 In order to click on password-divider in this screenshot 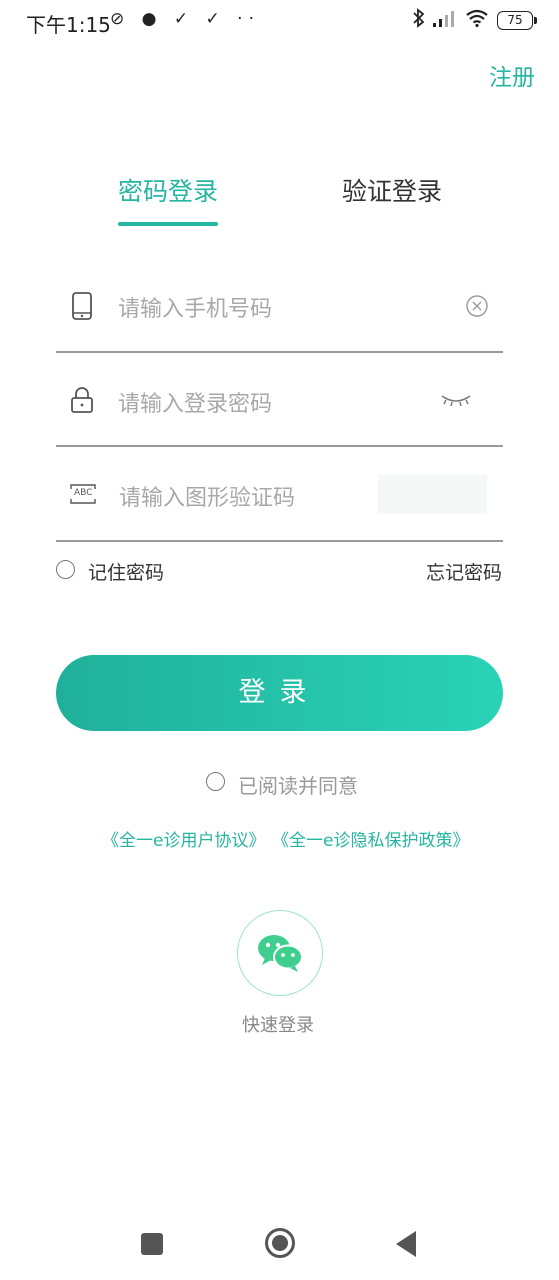, I will do `click(279, 446)`.